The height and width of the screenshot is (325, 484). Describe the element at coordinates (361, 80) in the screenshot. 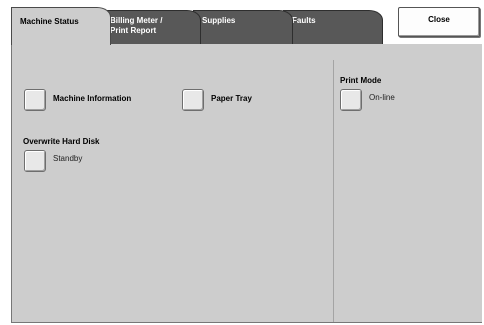

I see `print-mode-title: Print Mode` at that location.